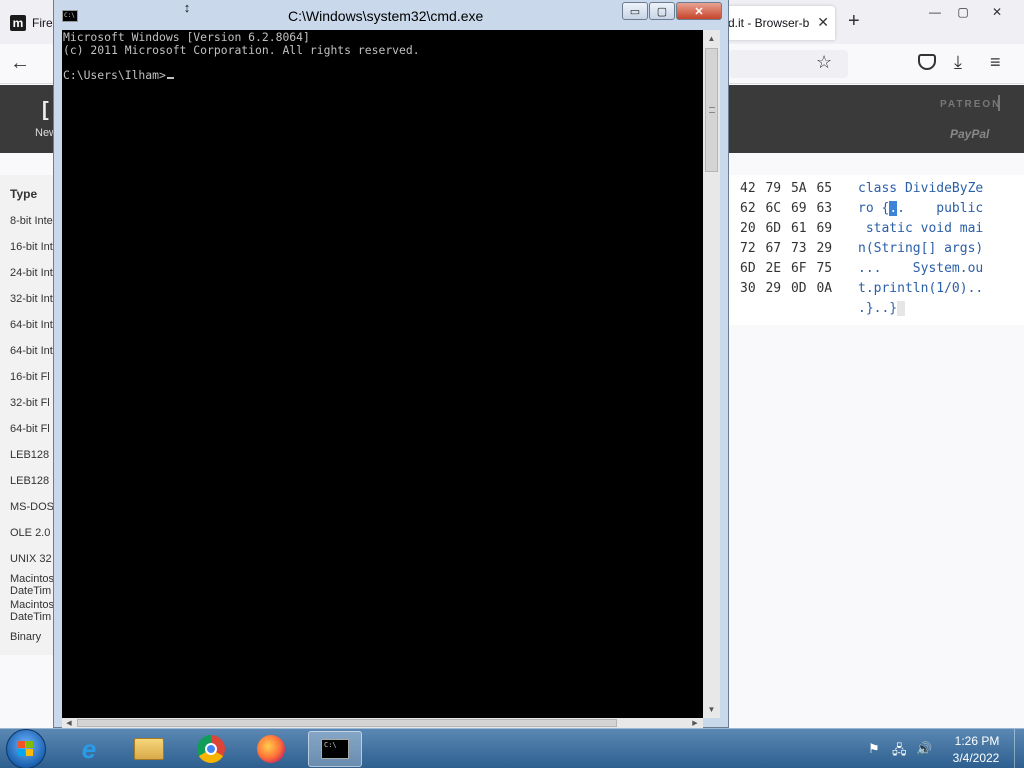  What do you see at coordinates (786, 228) in the screenshot?
I see `hex-row: 20 6D 61 69` at bounding box center [786, 228].